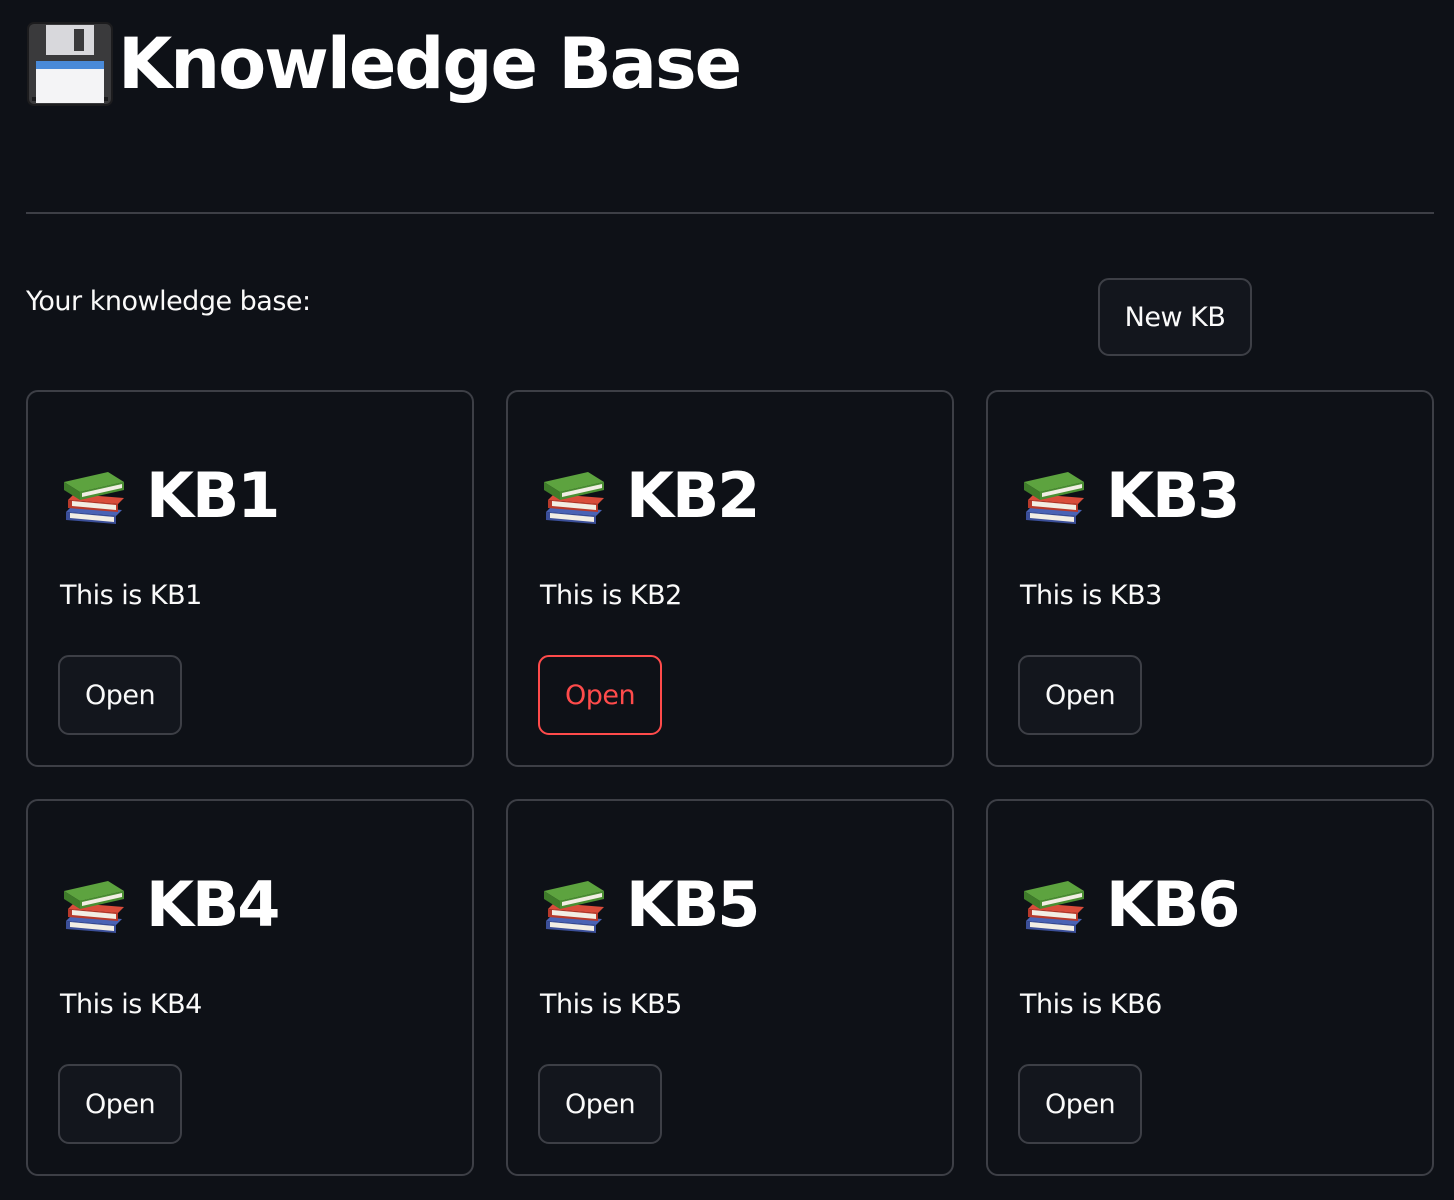  What do you see at coordinates (730, 578) in the screenshot?
I see `kb-card: KB2 This is KB2 Open` at bounding box center [730, 578].